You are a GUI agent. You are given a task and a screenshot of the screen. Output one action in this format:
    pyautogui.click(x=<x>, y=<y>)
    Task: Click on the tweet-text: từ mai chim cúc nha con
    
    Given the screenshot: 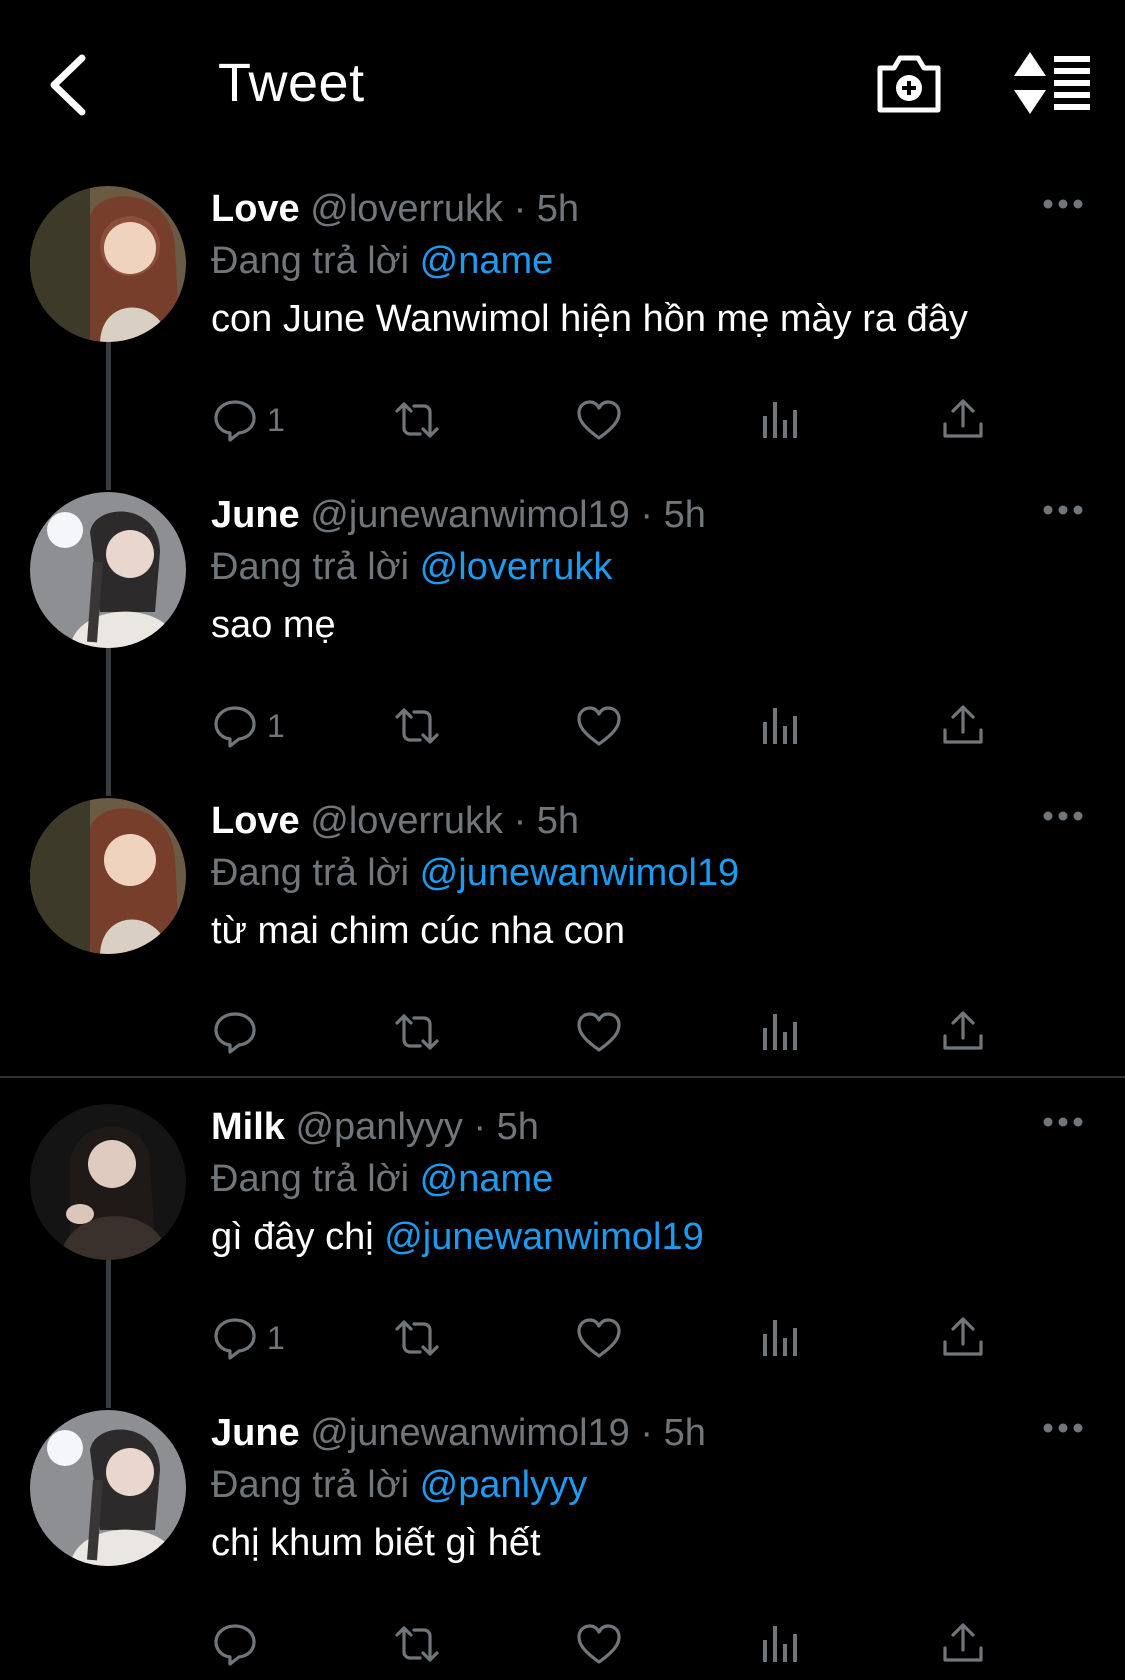 What is the action you would take?
    pyautogui.click(x=653, y=931)
    